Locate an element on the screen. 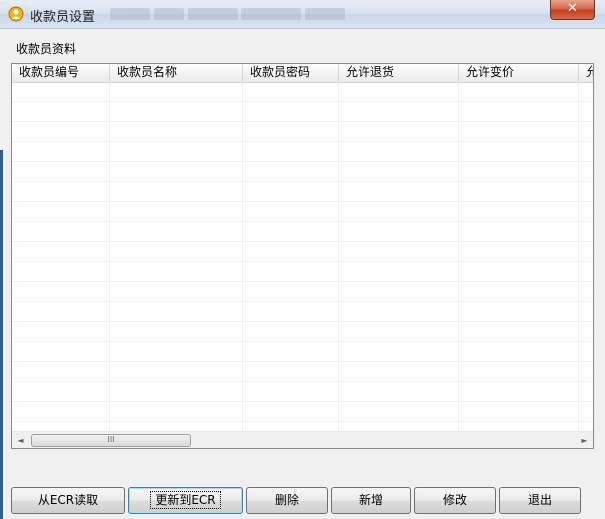 The image size is (605, 519). background-toolbar-ghost is located at coordinates (270, 14).